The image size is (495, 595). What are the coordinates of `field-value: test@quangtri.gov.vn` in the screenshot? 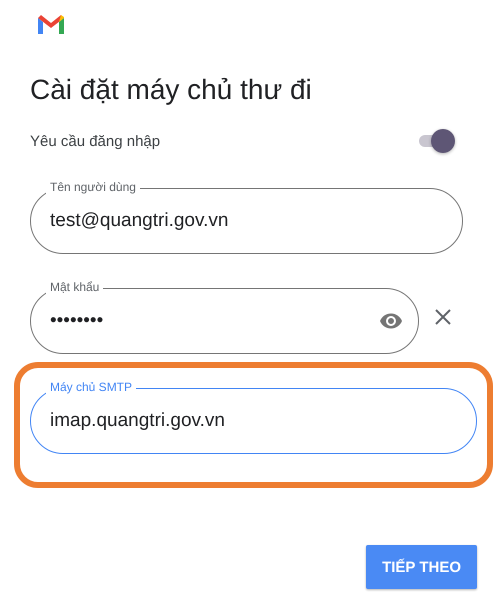 It's located at (247, 221).